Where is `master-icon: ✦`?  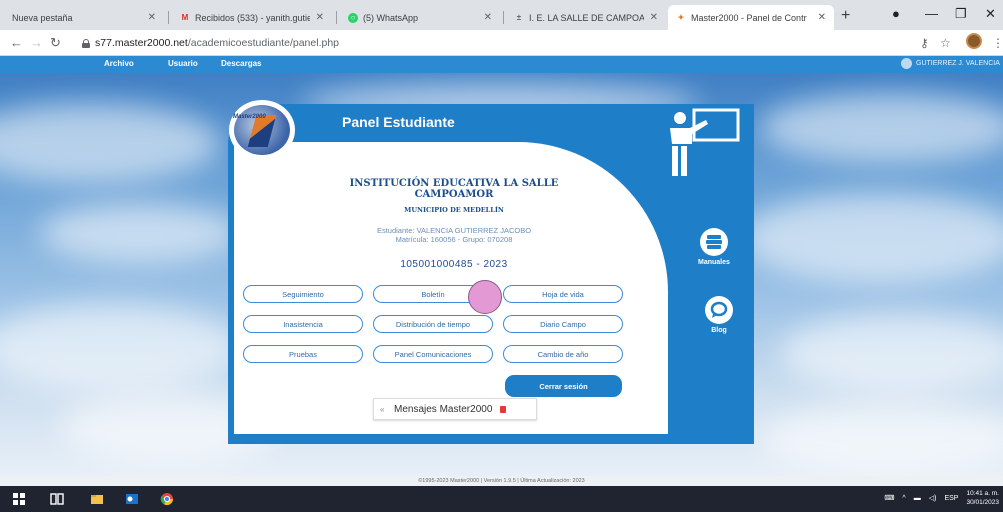 master-icon: ✦ is located at coordinates (681, 17).